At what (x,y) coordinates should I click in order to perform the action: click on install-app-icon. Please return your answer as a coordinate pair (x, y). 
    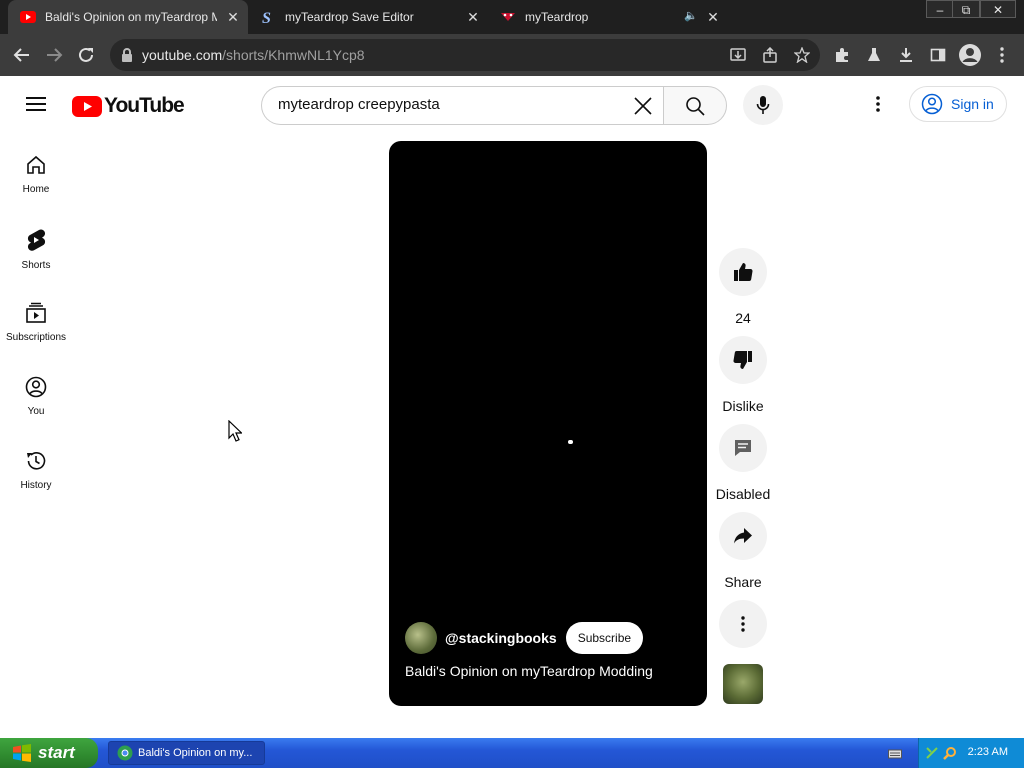
    Looking at the image, I should click on (738, 55).